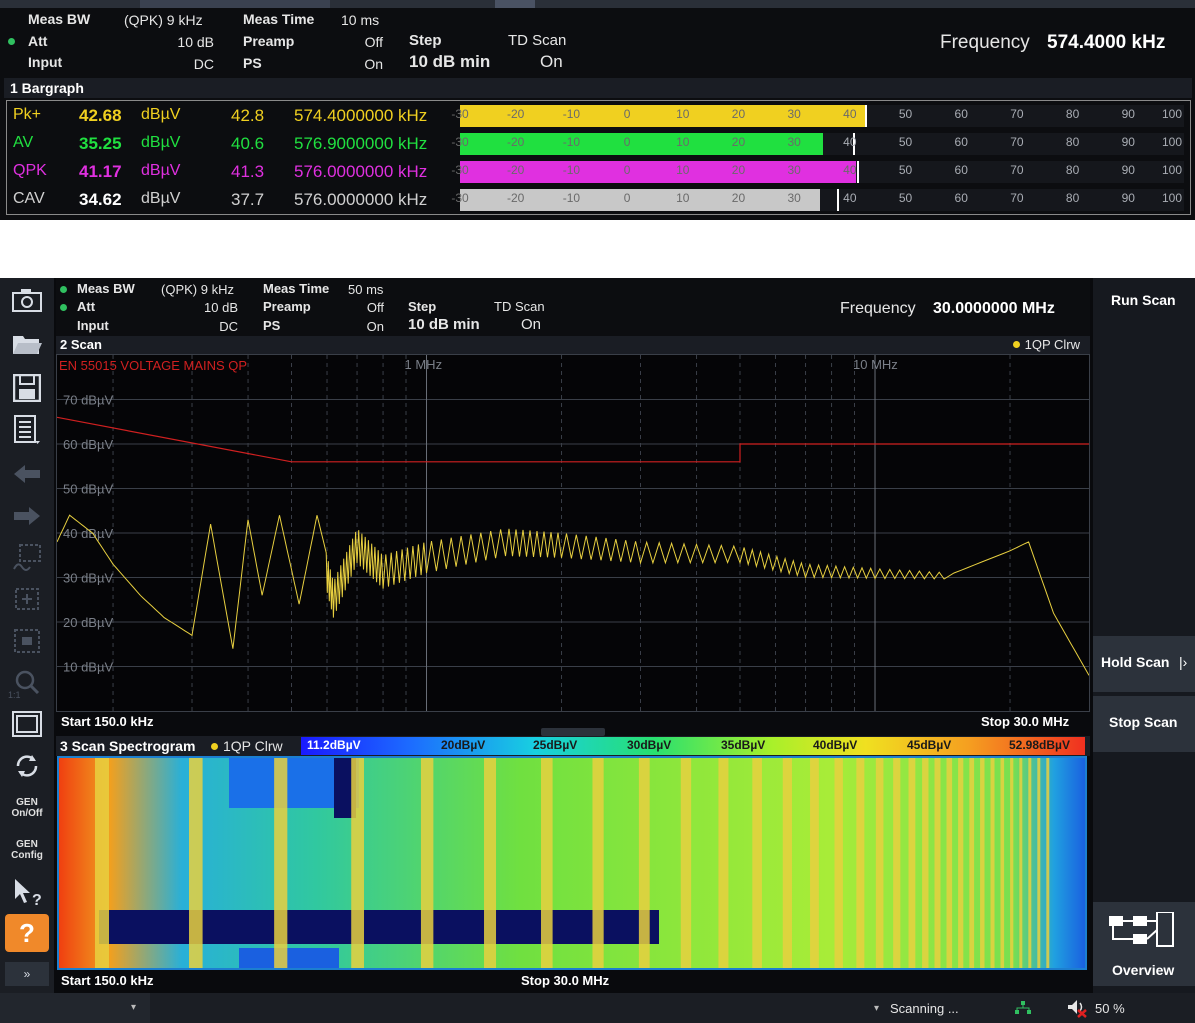  What do you see at coordinates (27, 388) in the screenshot?
I see `save-disk-icon` at bounding box center [27, 388].